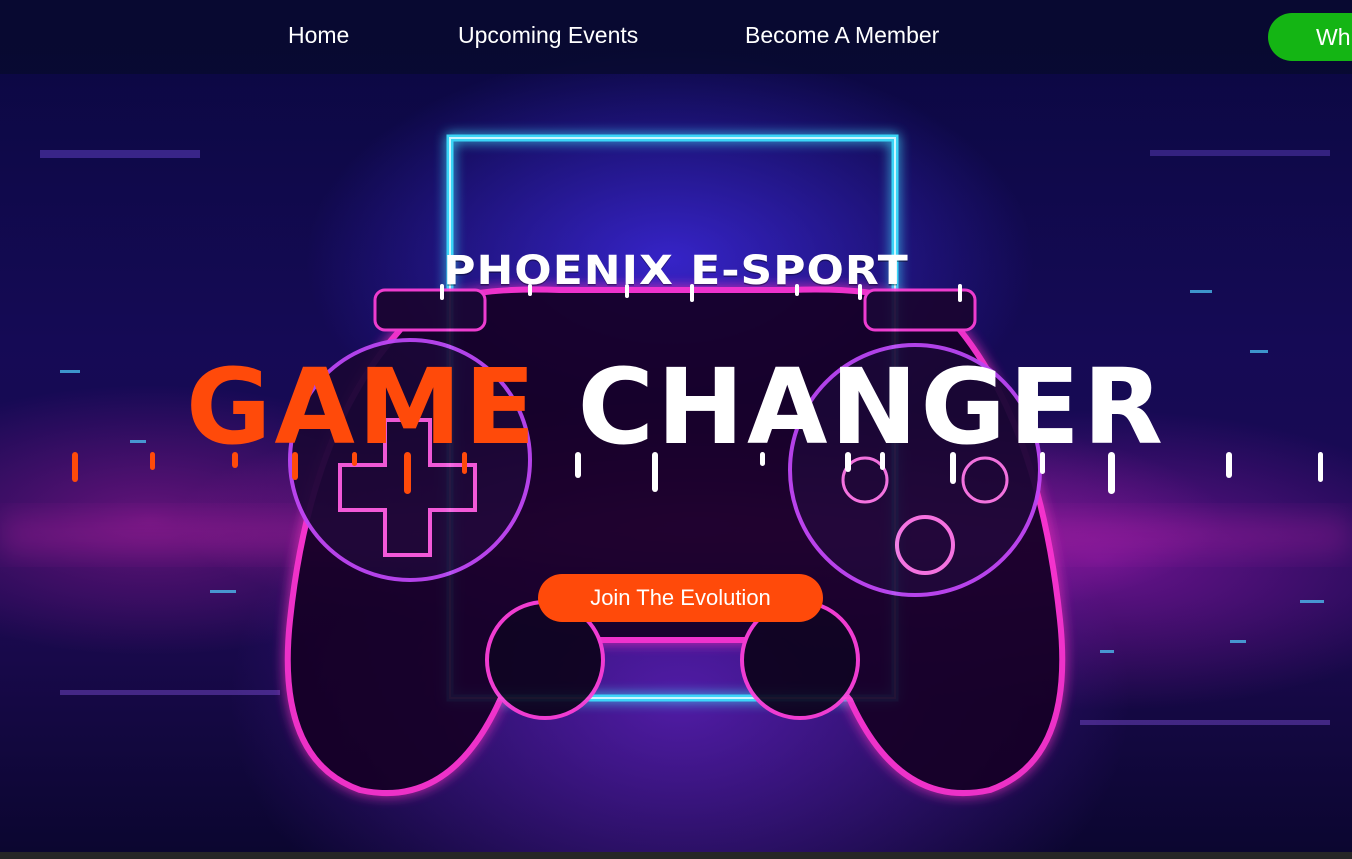 Image resolution: width=1352 pixels, height=859 pixels. I want to click on top-navbar: Home Upcoming Events Become A Member Wh, so click(676, 37).